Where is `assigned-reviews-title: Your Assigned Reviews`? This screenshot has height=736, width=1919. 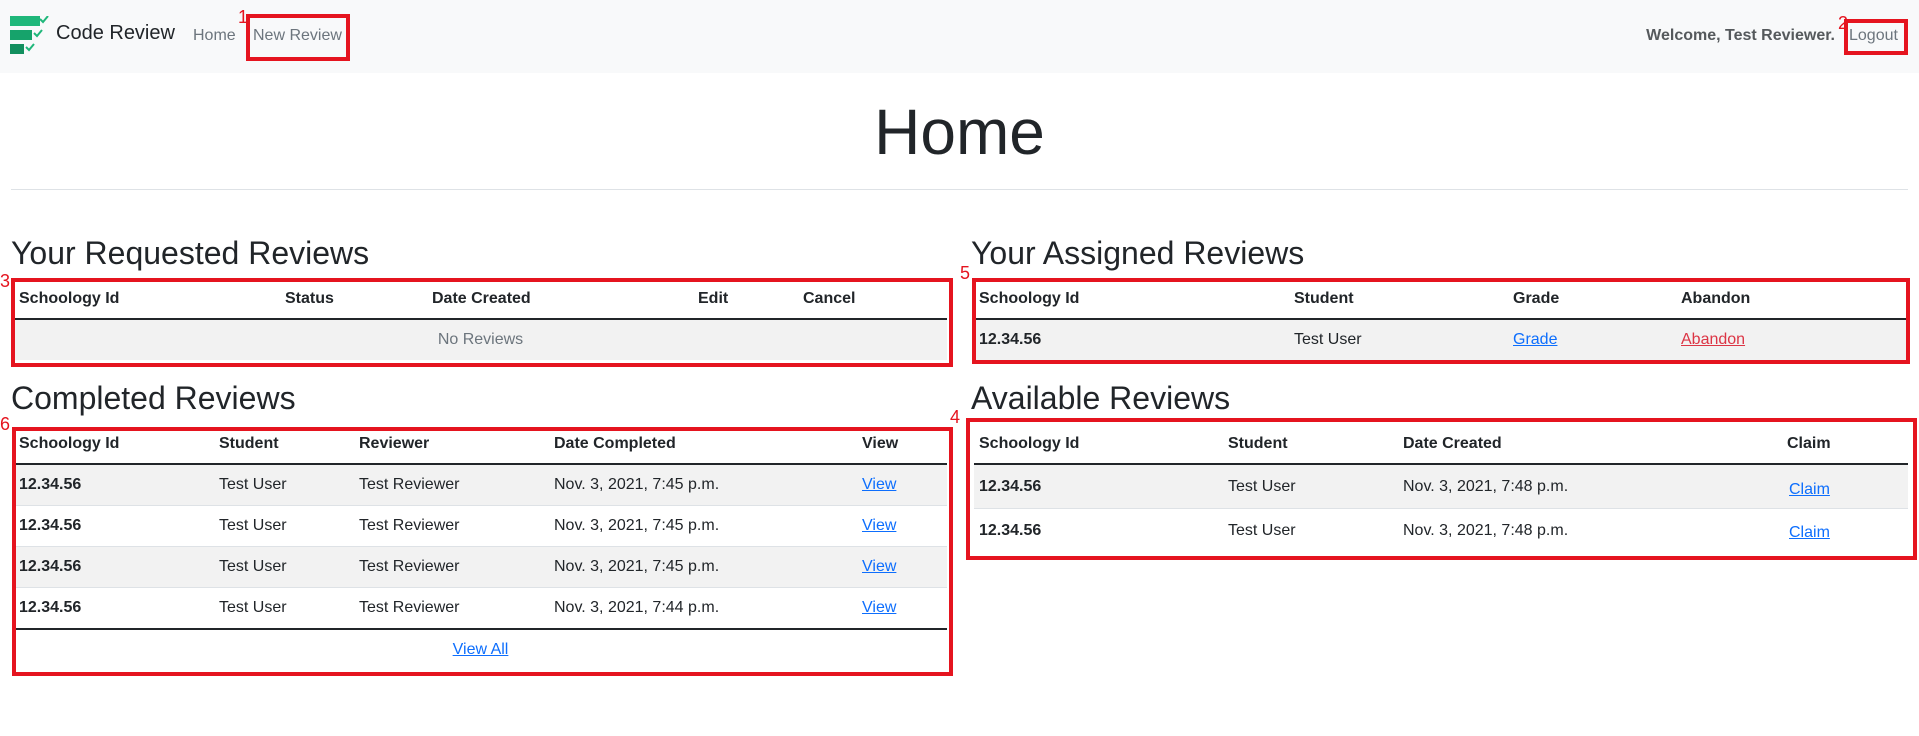
assigned-reviews-title: Your Assigned Reviews is located at coordinates (1138, 253).